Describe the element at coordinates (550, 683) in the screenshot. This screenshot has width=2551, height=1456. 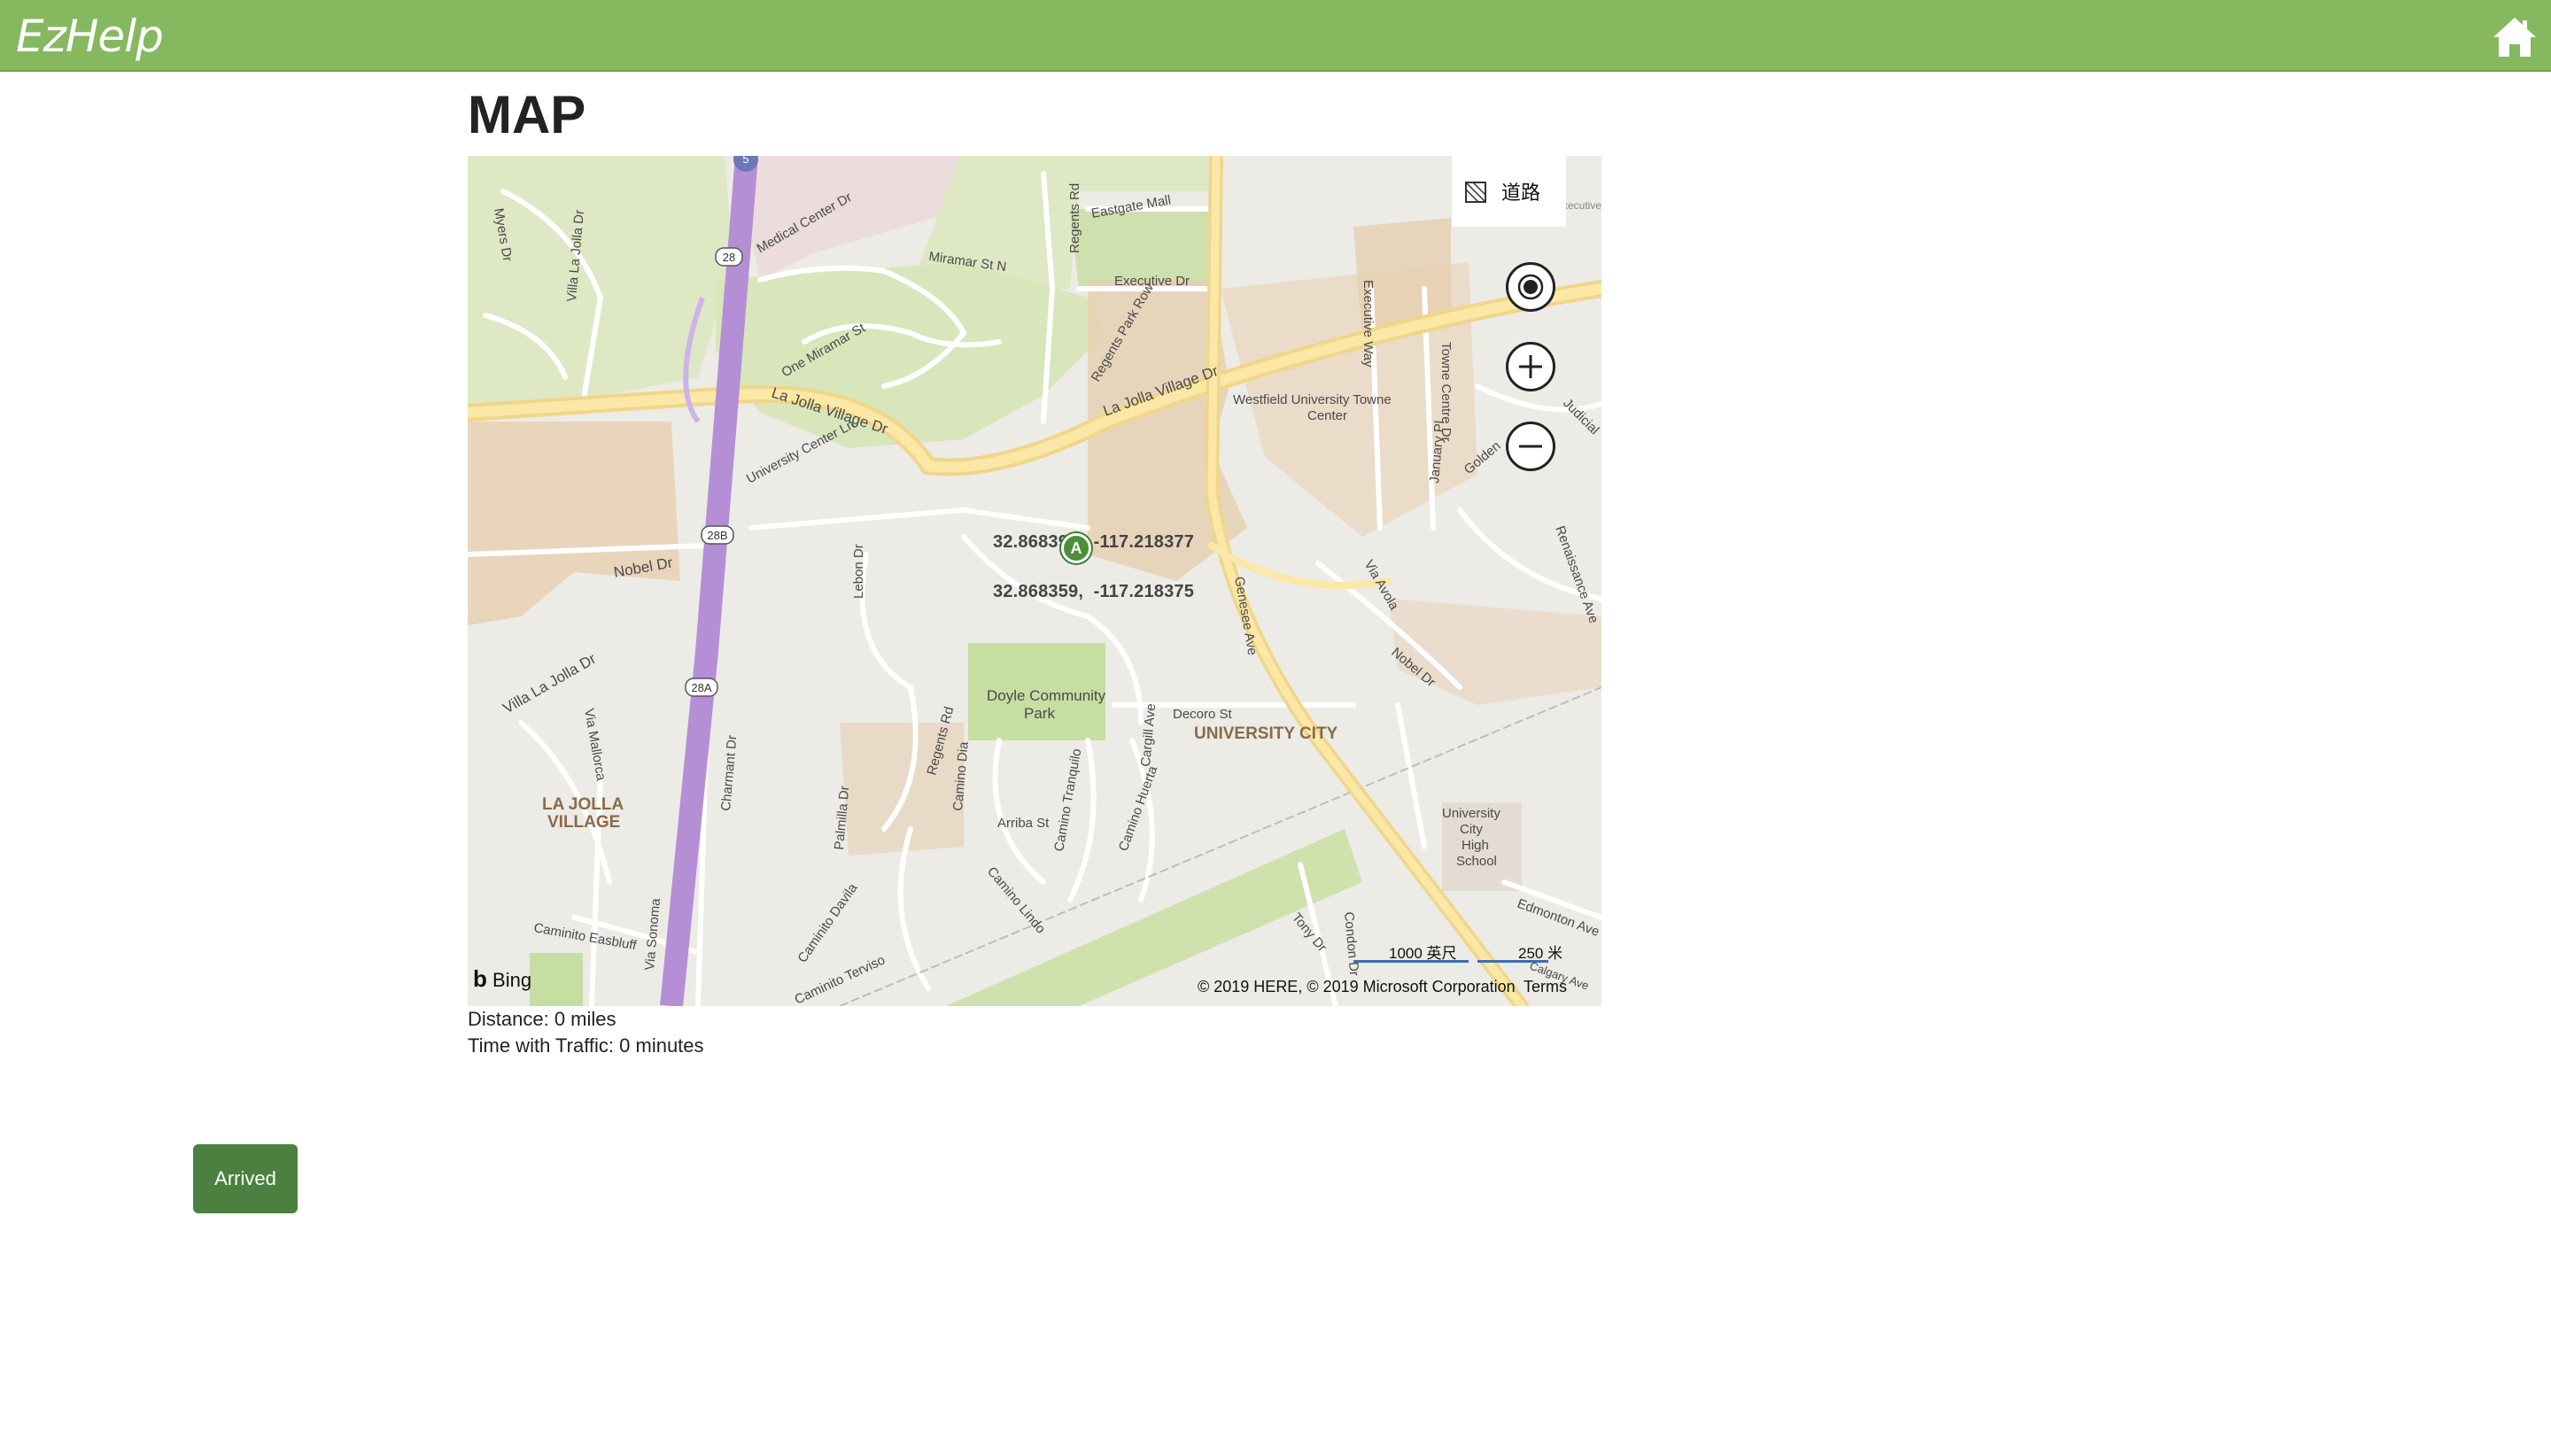
I see `map-label: Villa La Jolla Dr` at that location.